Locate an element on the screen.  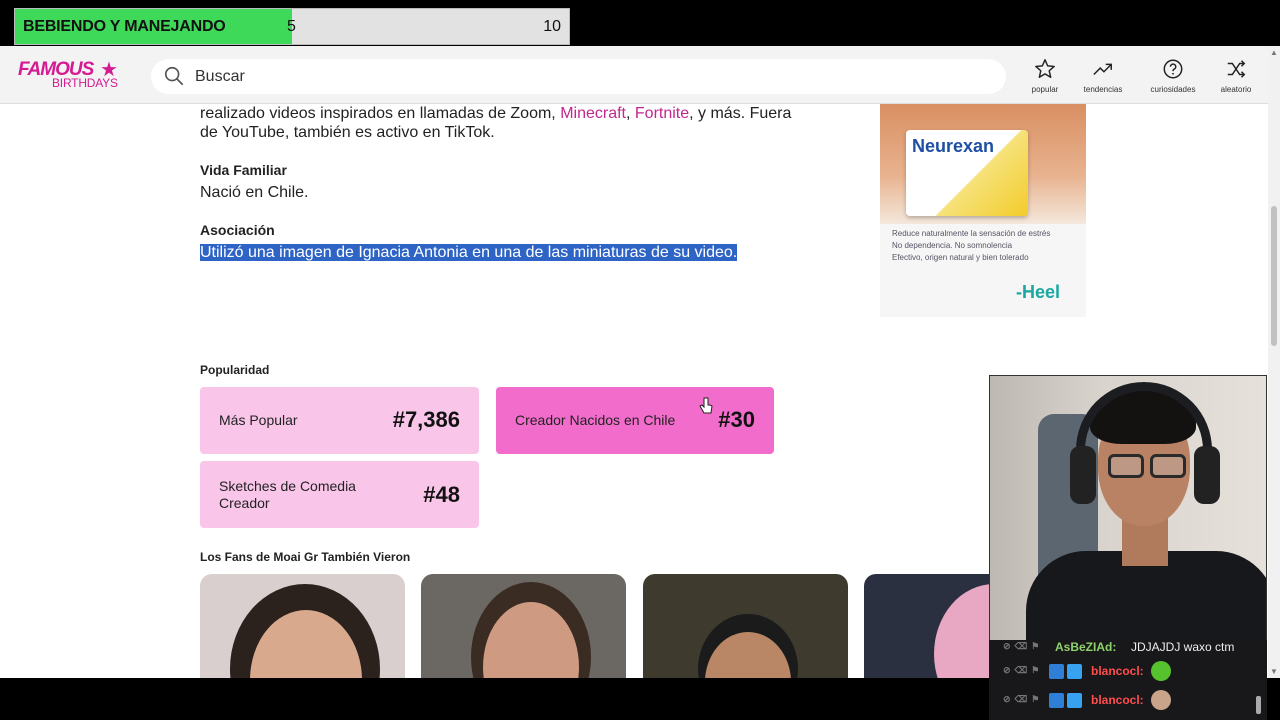
glasses-right-lens is located at coordinates (1168, 466).